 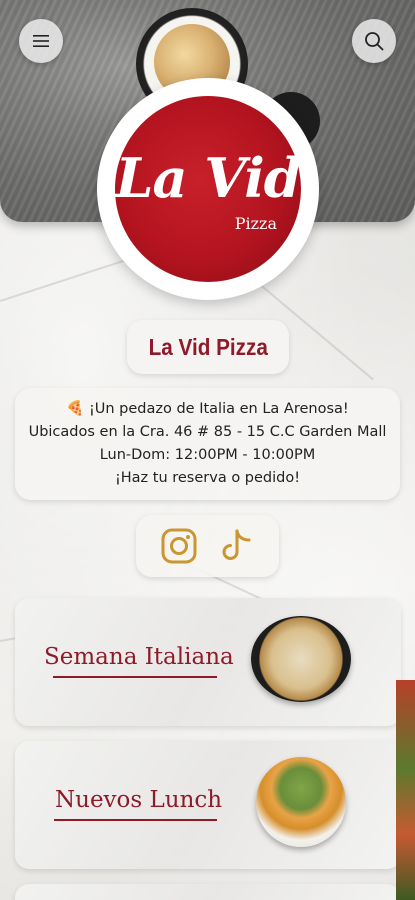 What do you see at coordinates (208, 178) in the screenshot?
I see `logo-text: La Vid` at bounding box center [208, 178].